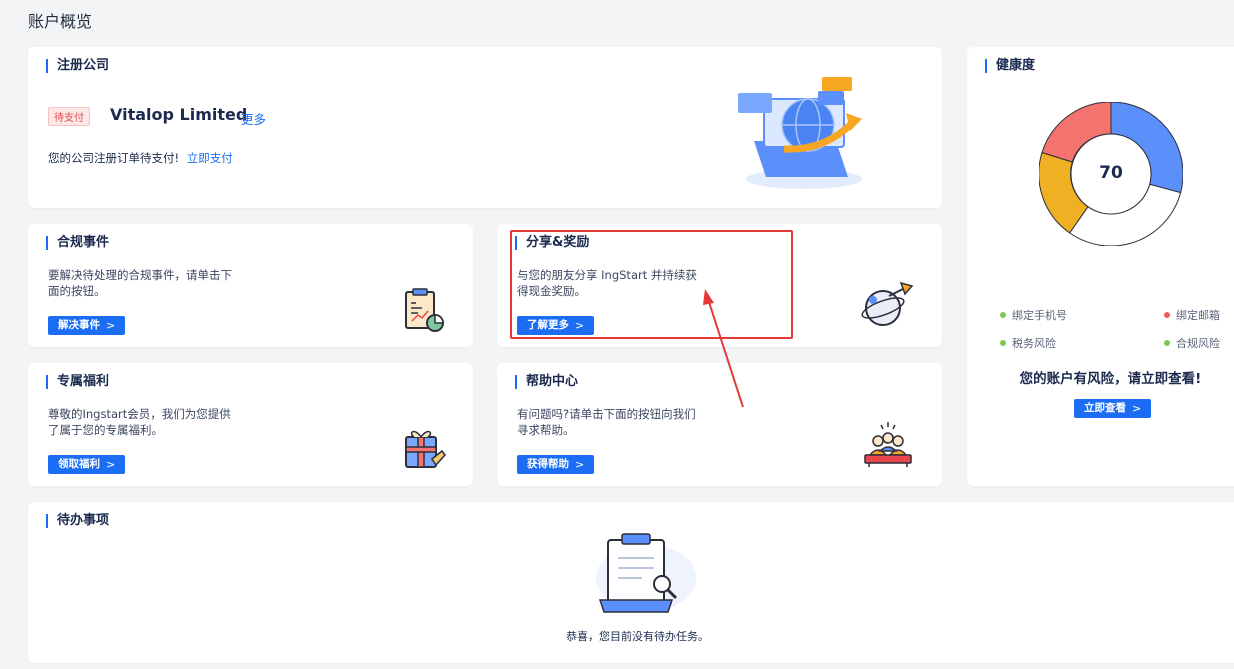 The width and height of the screenshot is (1234, 669). Describe the element at coordinates (424, 310) in the screenshot. I see `clipboard-chart-icon` at that location.